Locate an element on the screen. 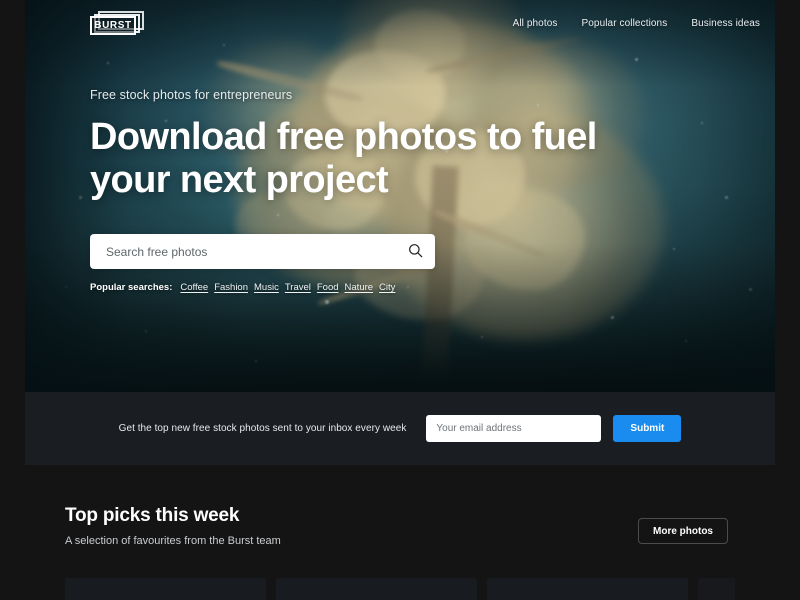 The width and height of the screenshot is (800, 600). nav-item-business-ideas: Business ideas is located at coordinates (725, 23).